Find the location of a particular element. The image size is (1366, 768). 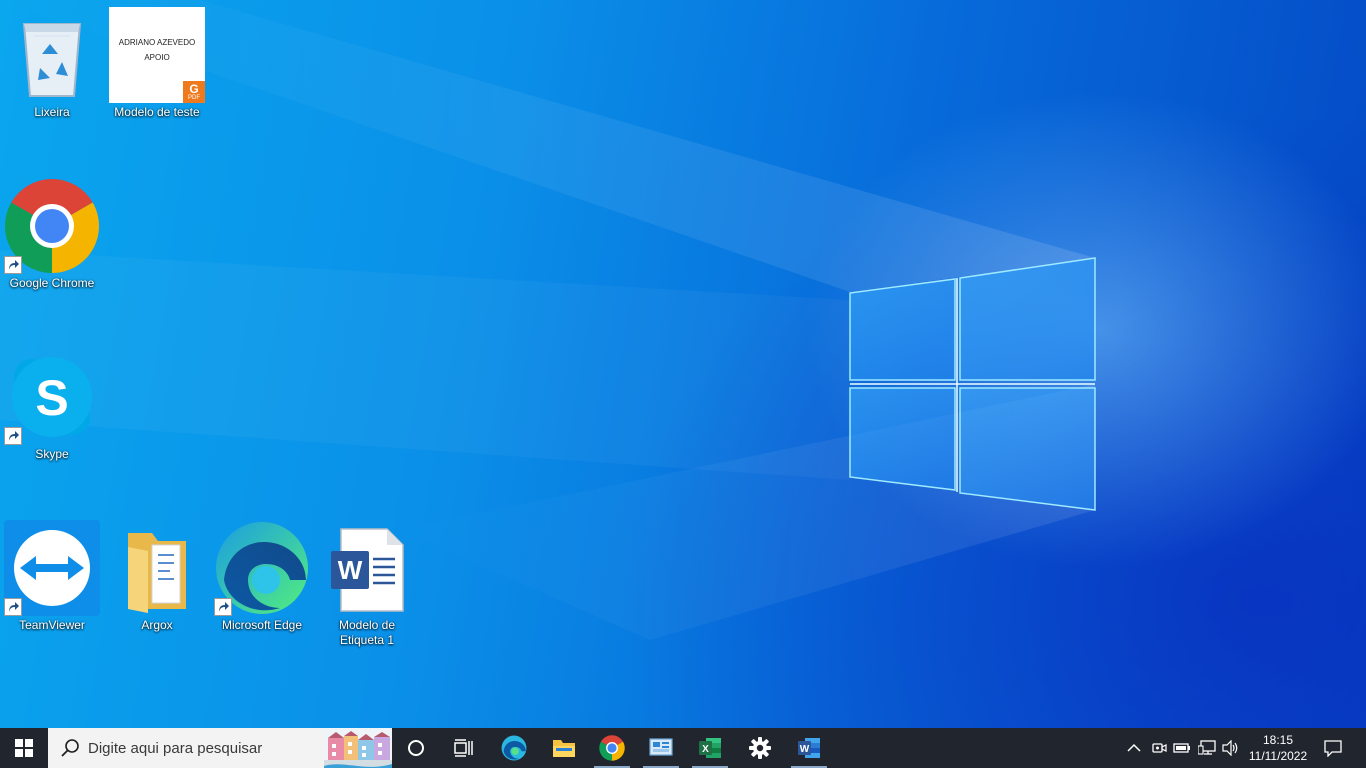

task-view-button is located at coordinates (464, 748).